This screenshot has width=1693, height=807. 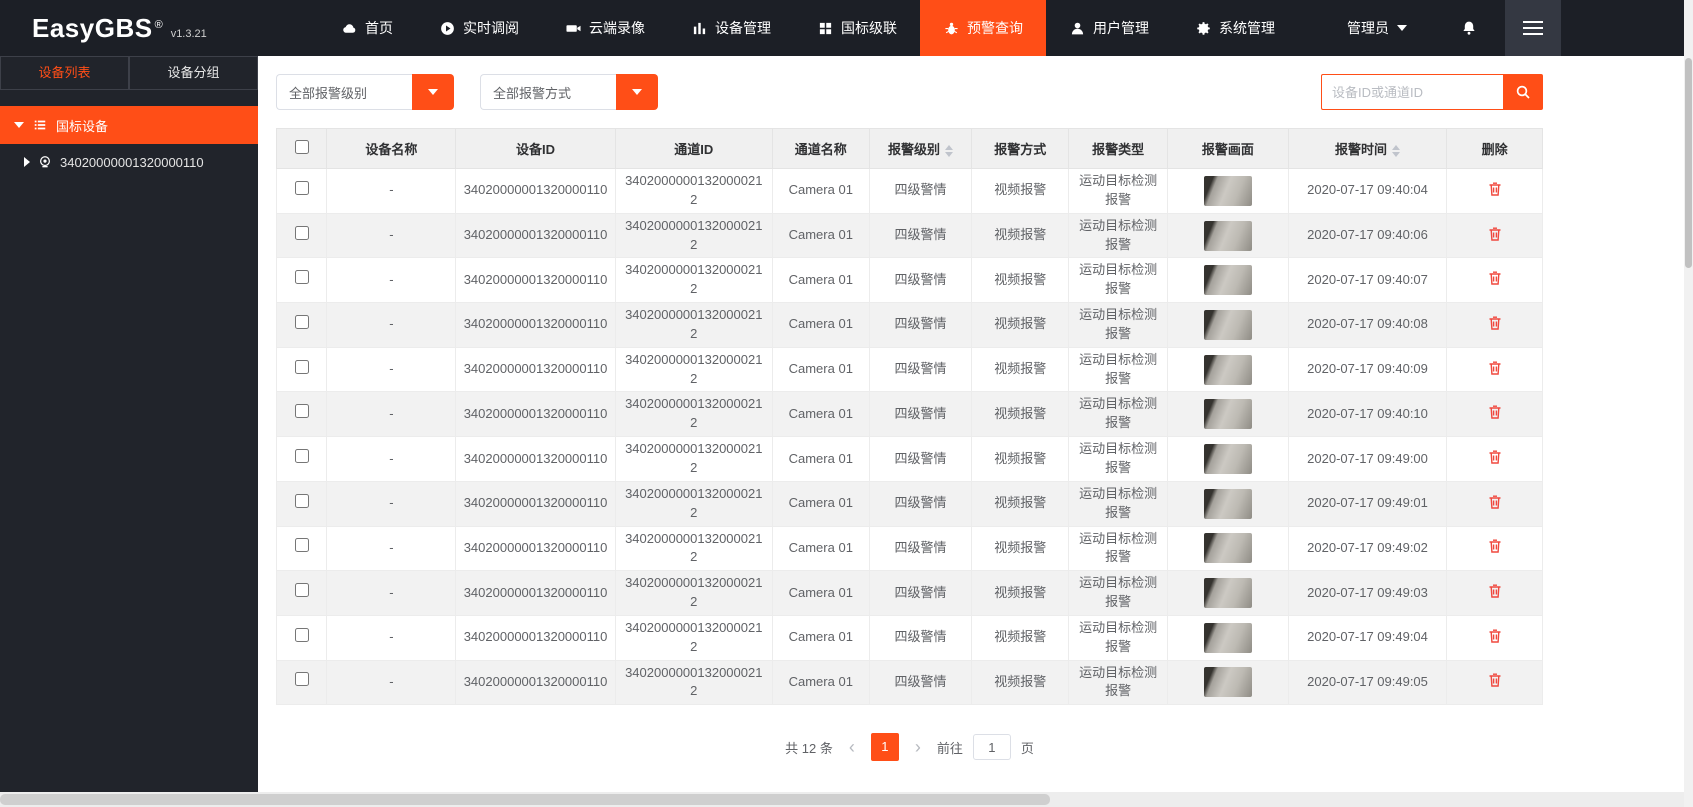 What do you see at coordinates (479, 28) in the screenshot?
I see `nav-item-live-view: 实时调阅` at bounding box center [479, 28].